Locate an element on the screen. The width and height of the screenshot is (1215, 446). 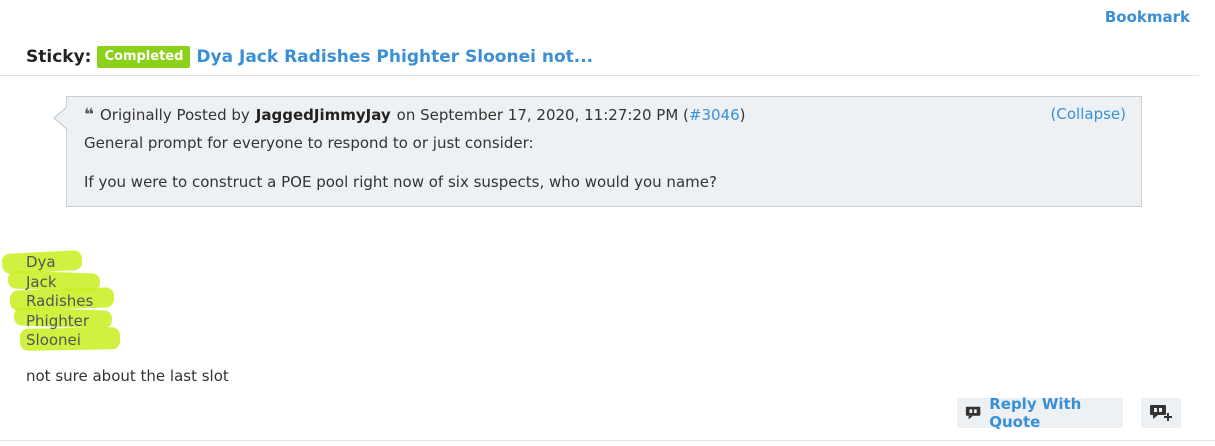
list-item: Jack is located at coordinates (41, 281).